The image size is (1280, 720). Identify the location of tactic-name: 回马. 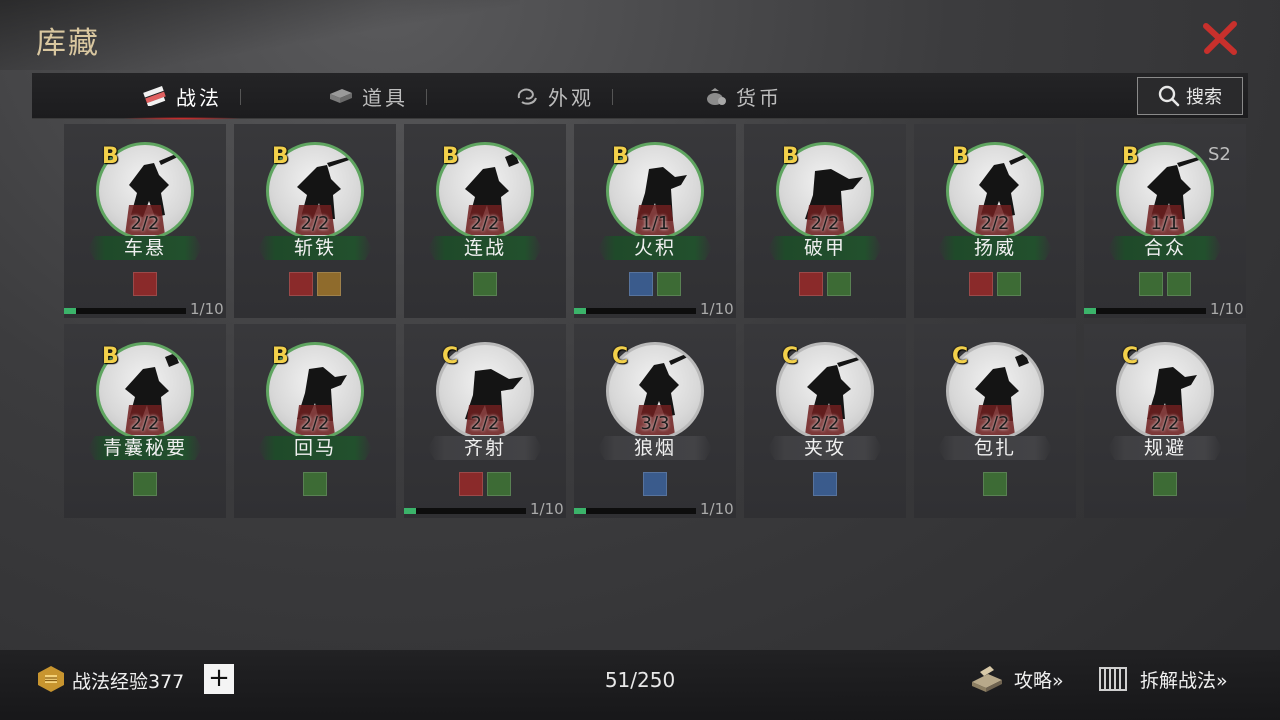
(314, 448).